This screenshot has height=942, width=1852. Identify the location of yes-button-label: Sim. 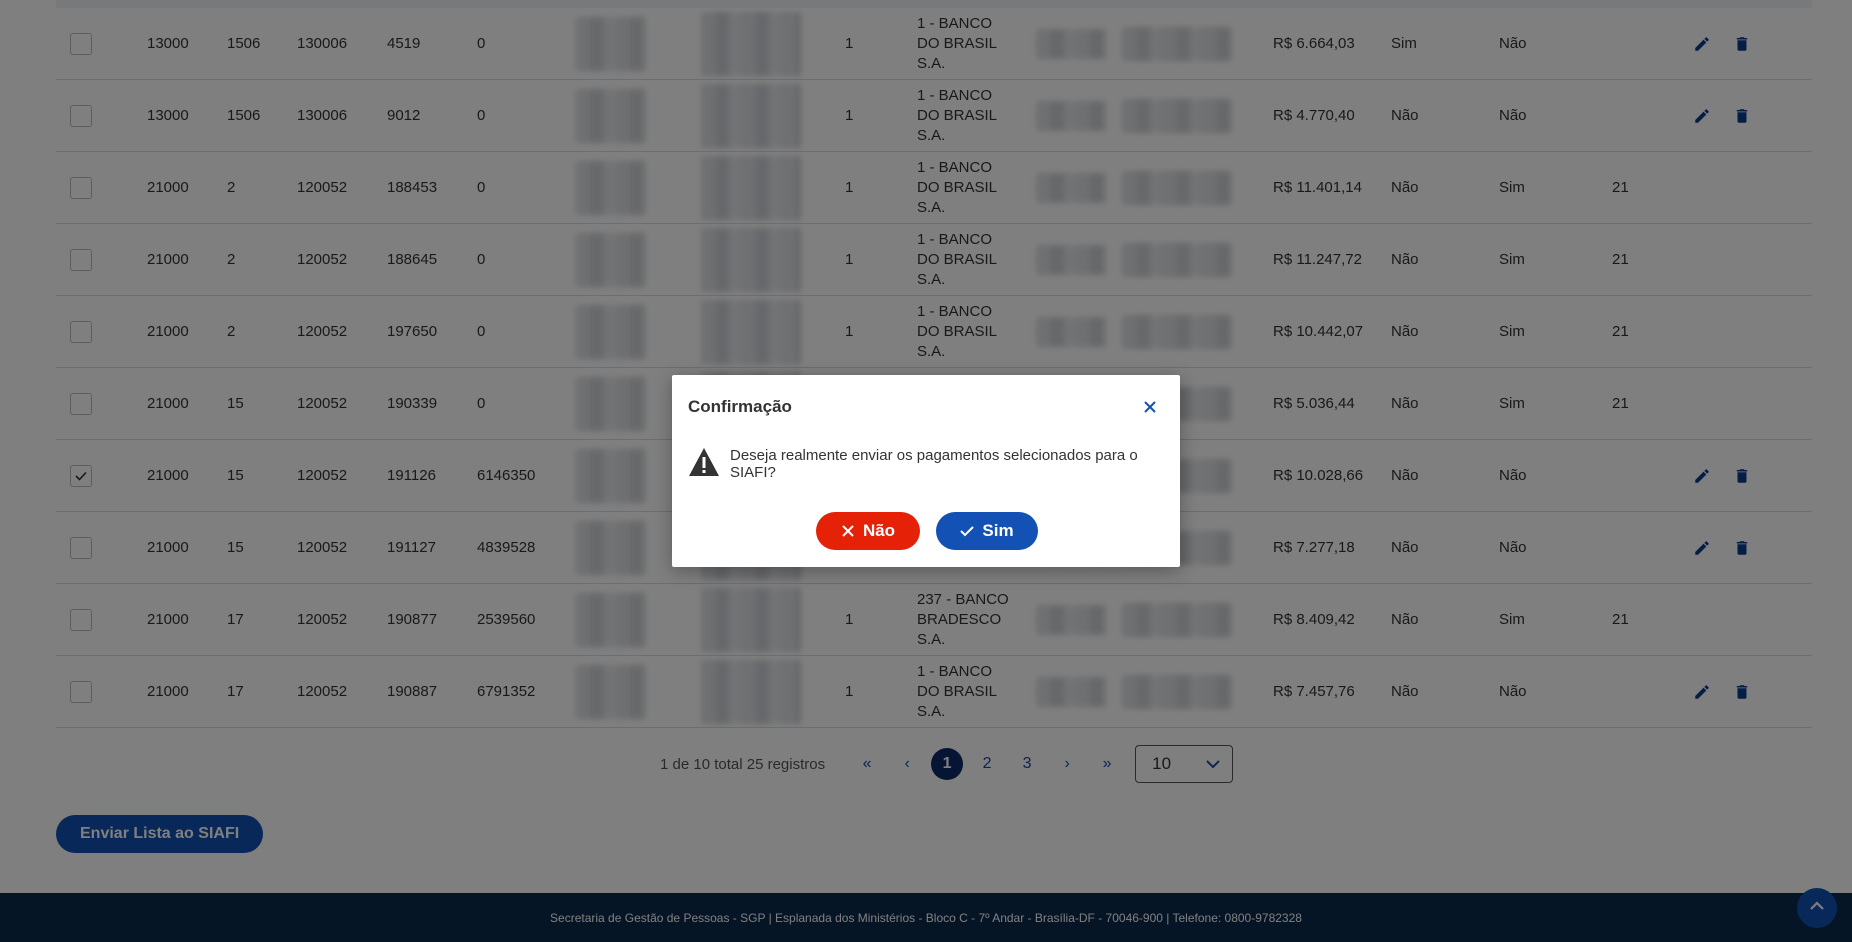
(998, 530).